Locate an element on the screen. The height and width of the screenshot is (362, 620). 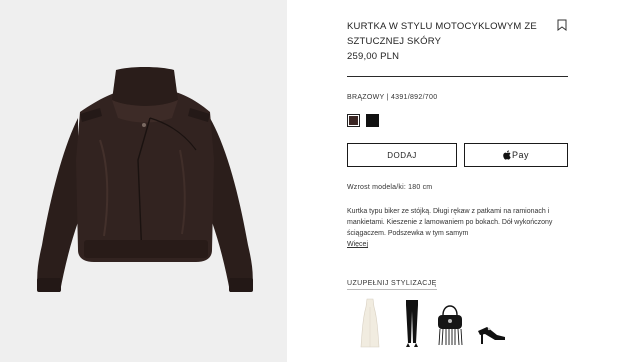
complete-look-items is located at coordinates (457, 323).